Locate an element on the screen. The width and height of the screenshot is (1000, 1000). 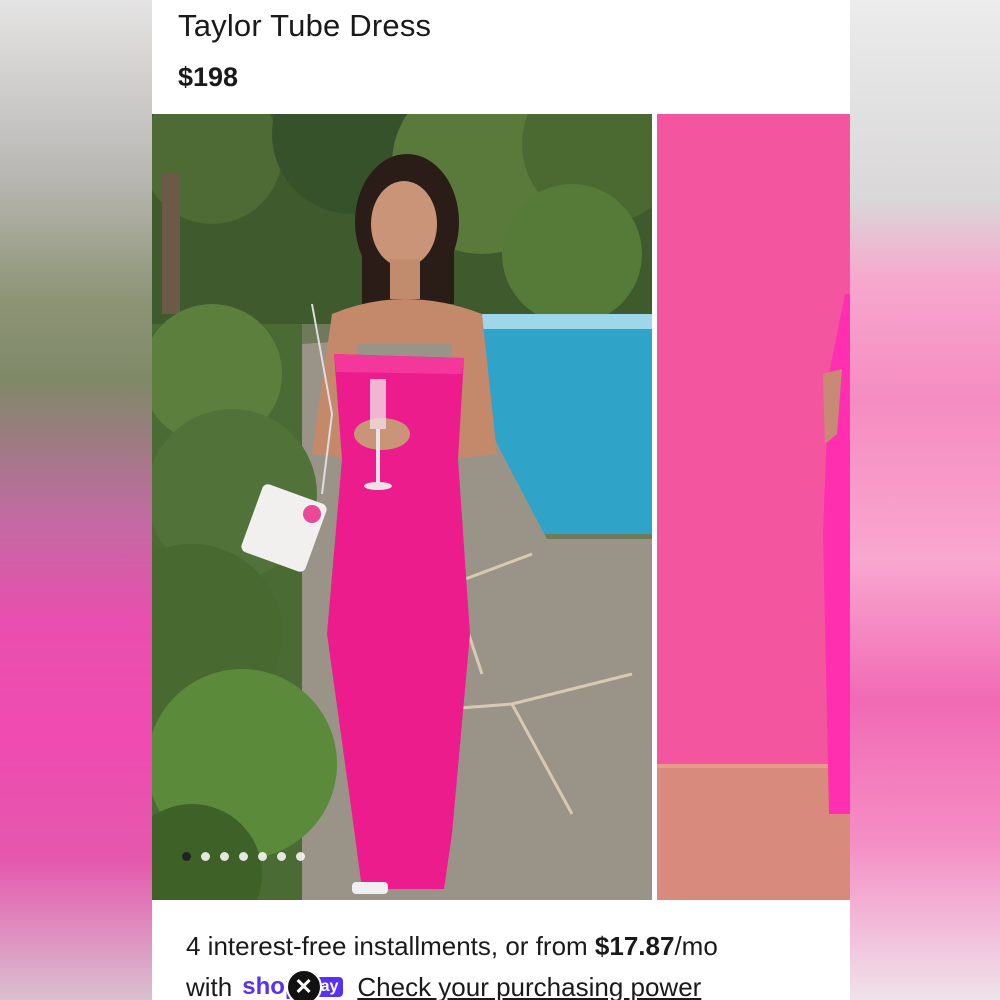
installments-suffix: /mo is located at coordinates (696, 946).